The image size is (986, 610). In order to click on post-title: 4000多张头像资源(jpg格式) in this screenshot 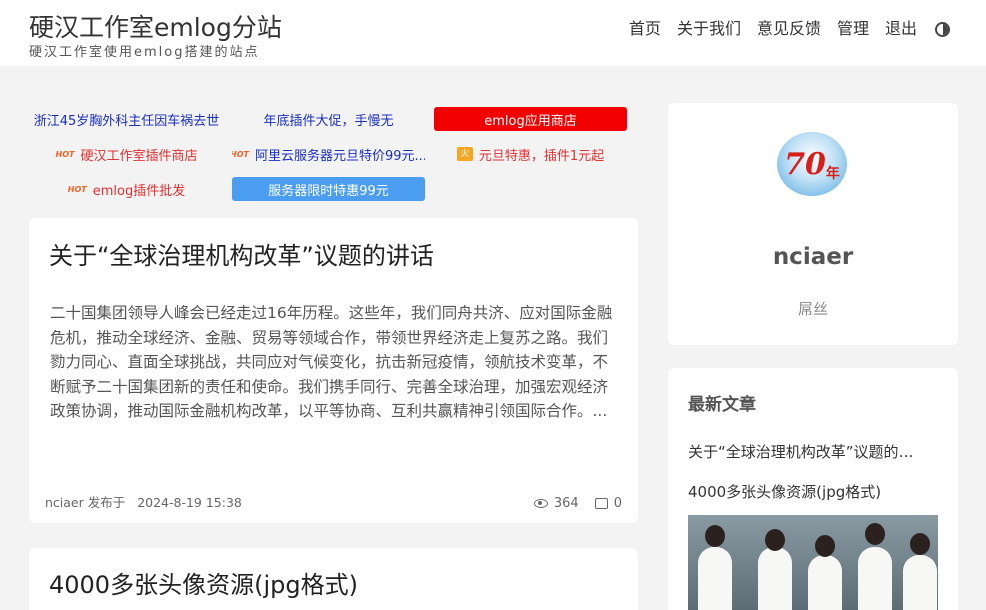, I will do `click(203, 585)`.